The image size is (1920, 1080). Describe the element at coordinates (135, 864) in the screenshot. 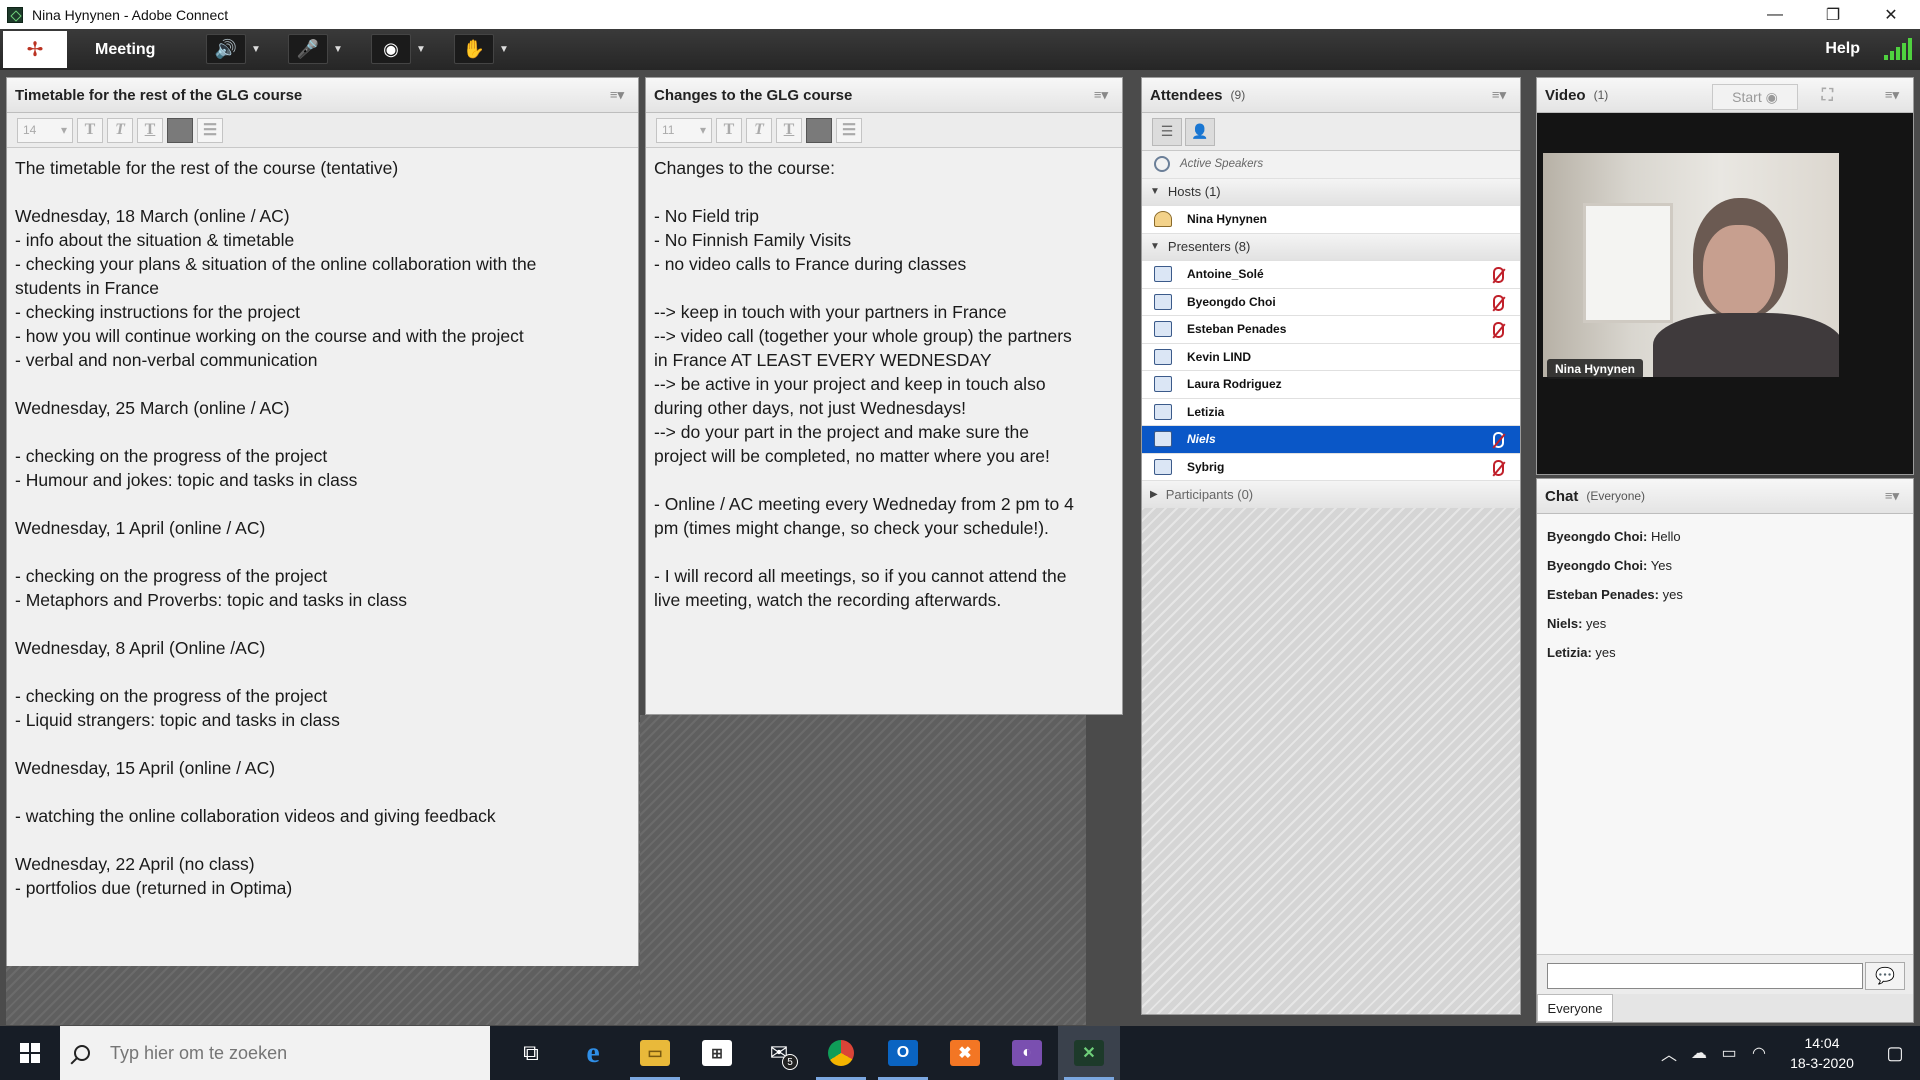

I see `note-line: Wednesday, 22 April (no class)` at that location.